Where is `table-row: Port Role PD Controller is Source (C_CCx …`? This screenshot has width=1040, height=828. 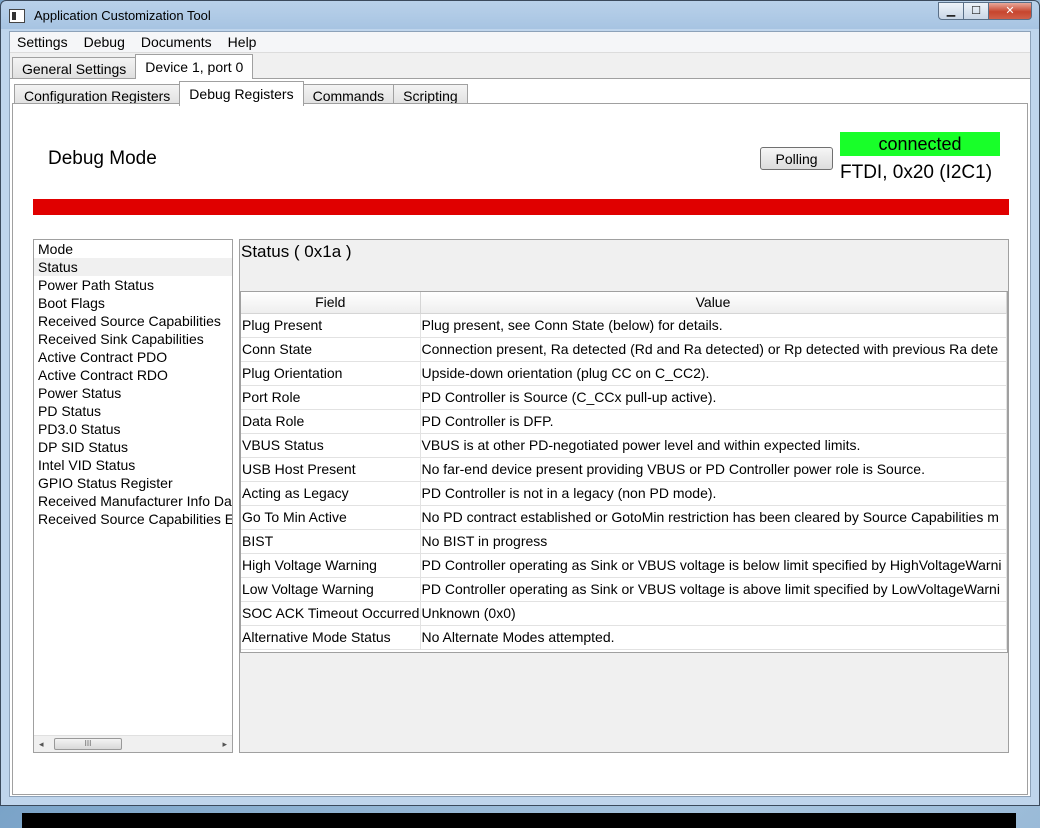 table-row: Port Role PD Controller is Source (C_CCx … is located at coordinates (624, 397).